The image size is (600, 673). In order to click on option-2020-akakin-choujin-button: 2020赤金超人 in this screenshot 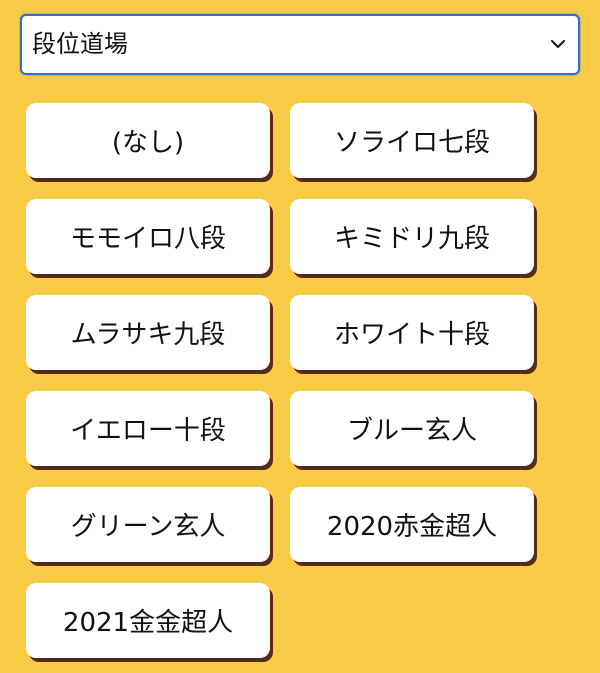, I will do `click(412, 524)`.